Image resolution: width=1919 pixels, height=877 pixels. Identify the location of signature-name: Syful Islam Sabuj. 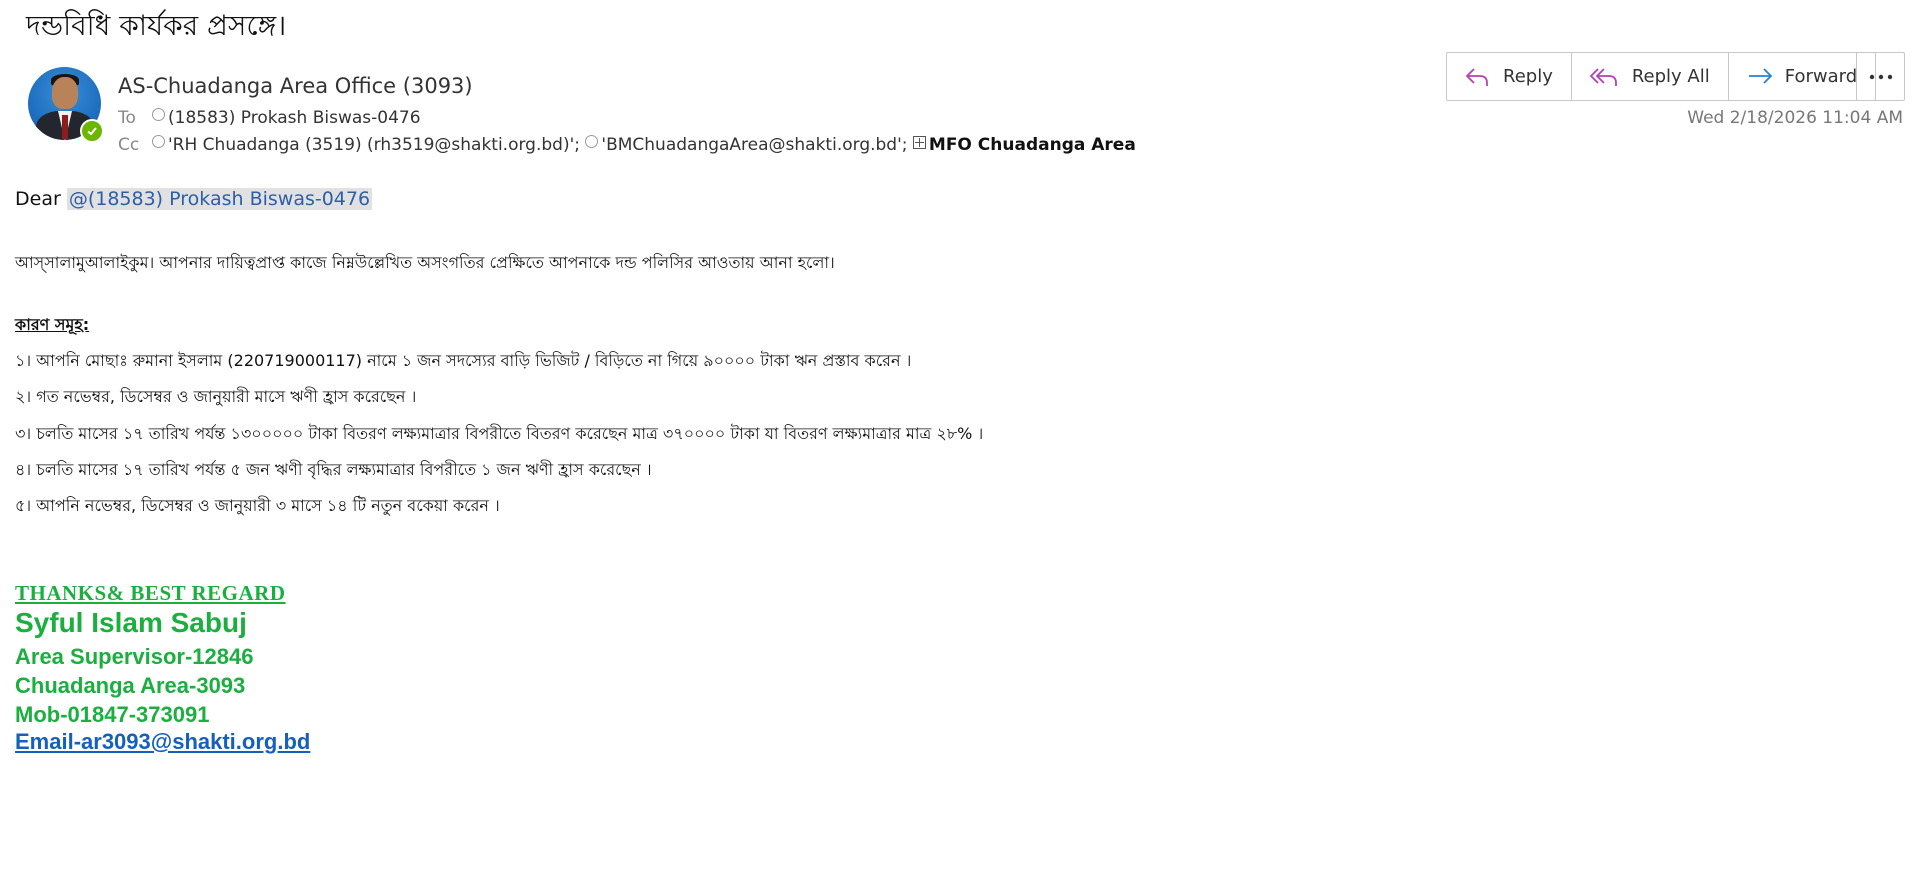
(131, 622).